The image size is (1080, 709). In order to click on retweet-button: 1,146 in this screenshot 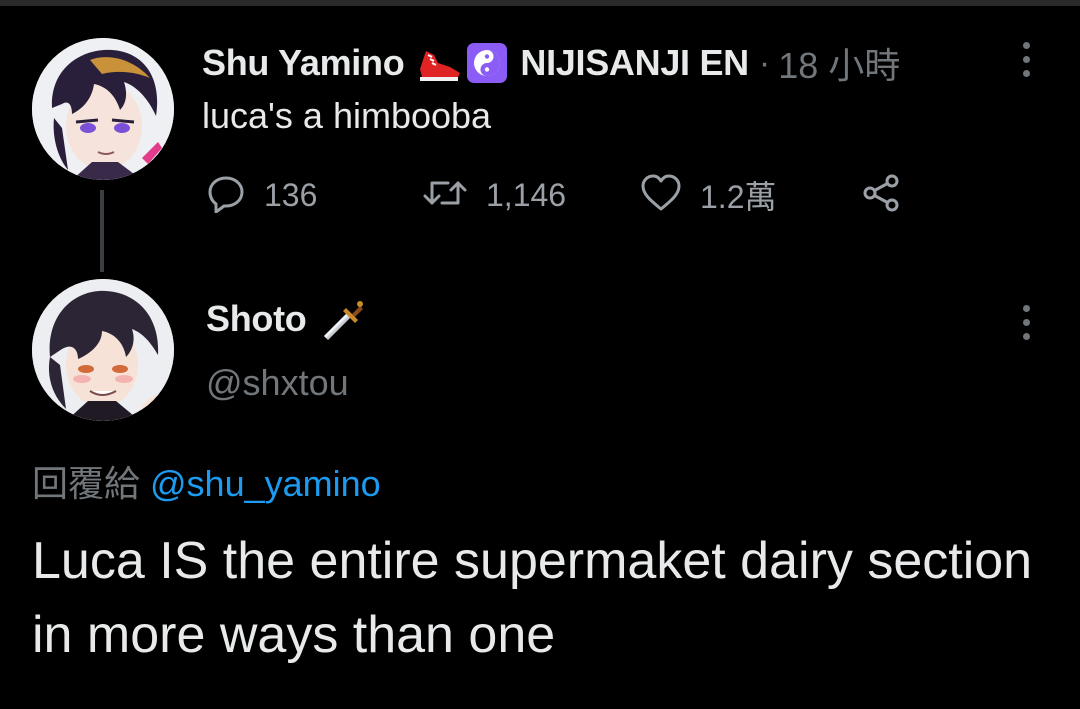, I will do `click(494, 195)`.